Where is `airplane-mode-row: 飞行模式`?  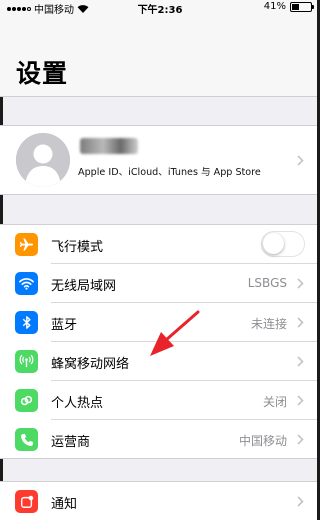 airplane-mode-row: 飞行模式 is located at coordinates (160, 244).